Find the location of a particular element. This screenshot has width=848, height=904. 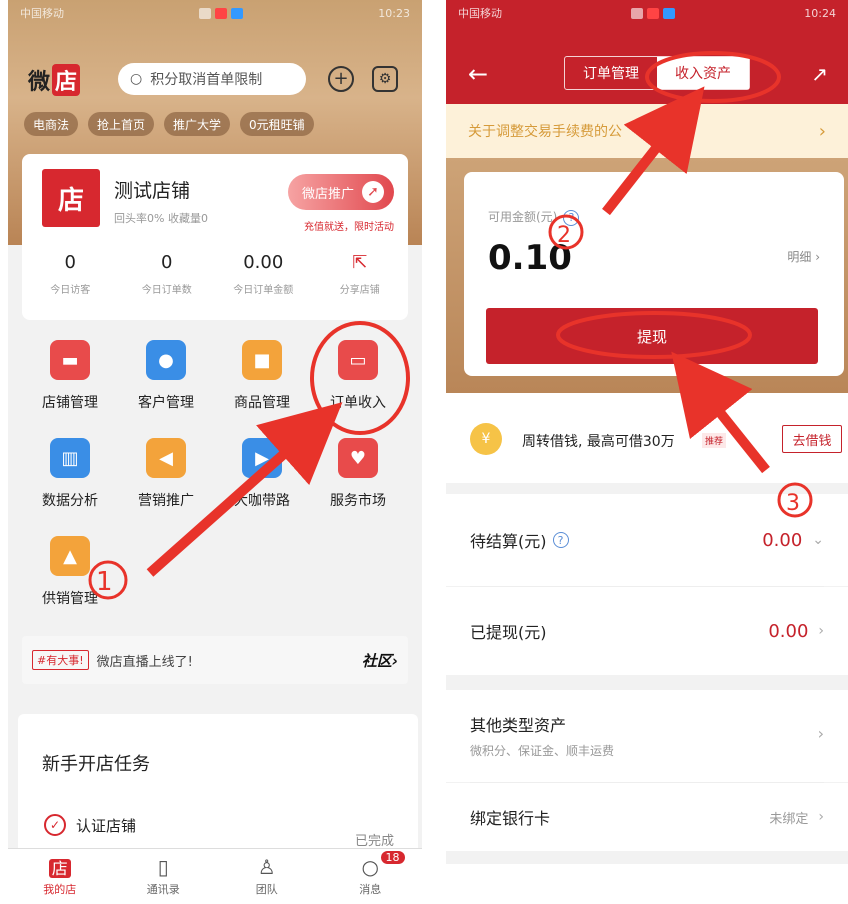

shop-name: 测试店铺 is located at coordinates (152, 191).